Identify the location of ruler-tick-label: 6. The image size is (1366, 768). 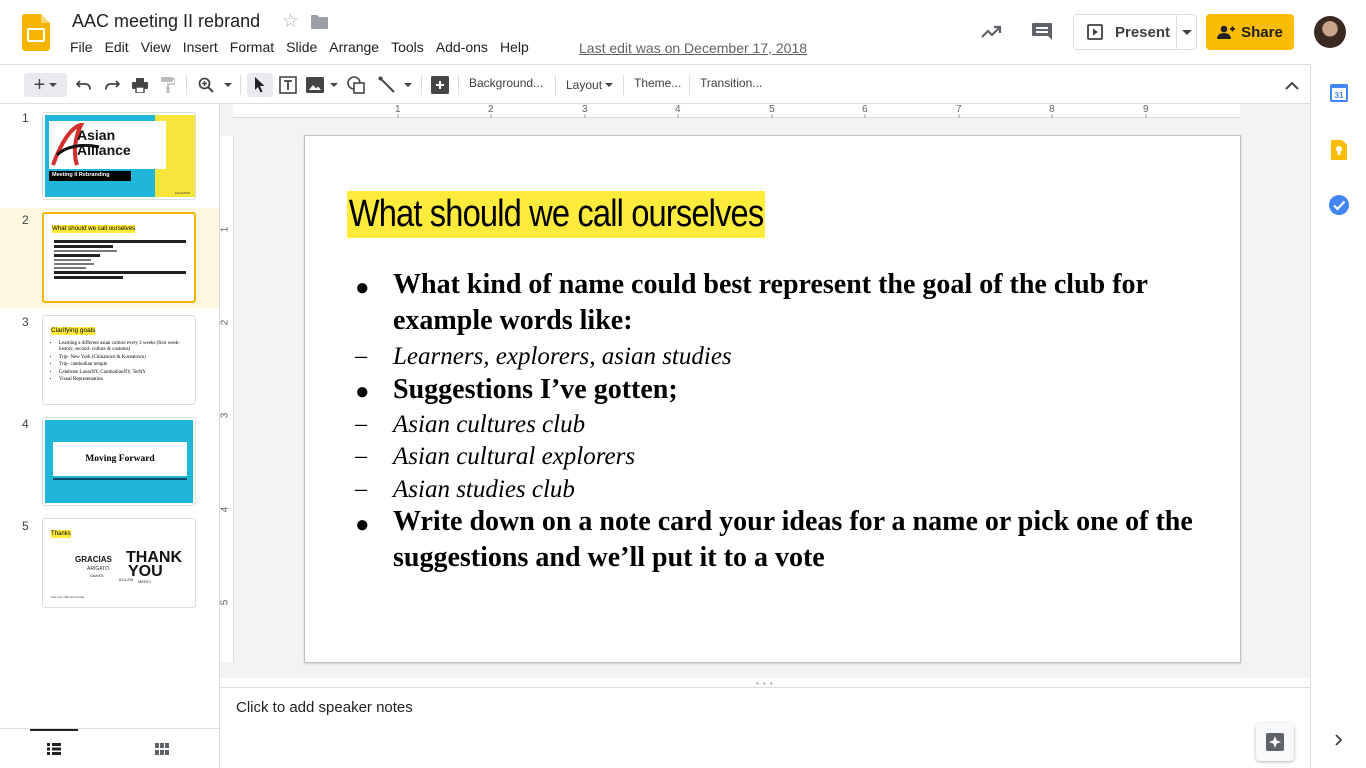
(865, 109).